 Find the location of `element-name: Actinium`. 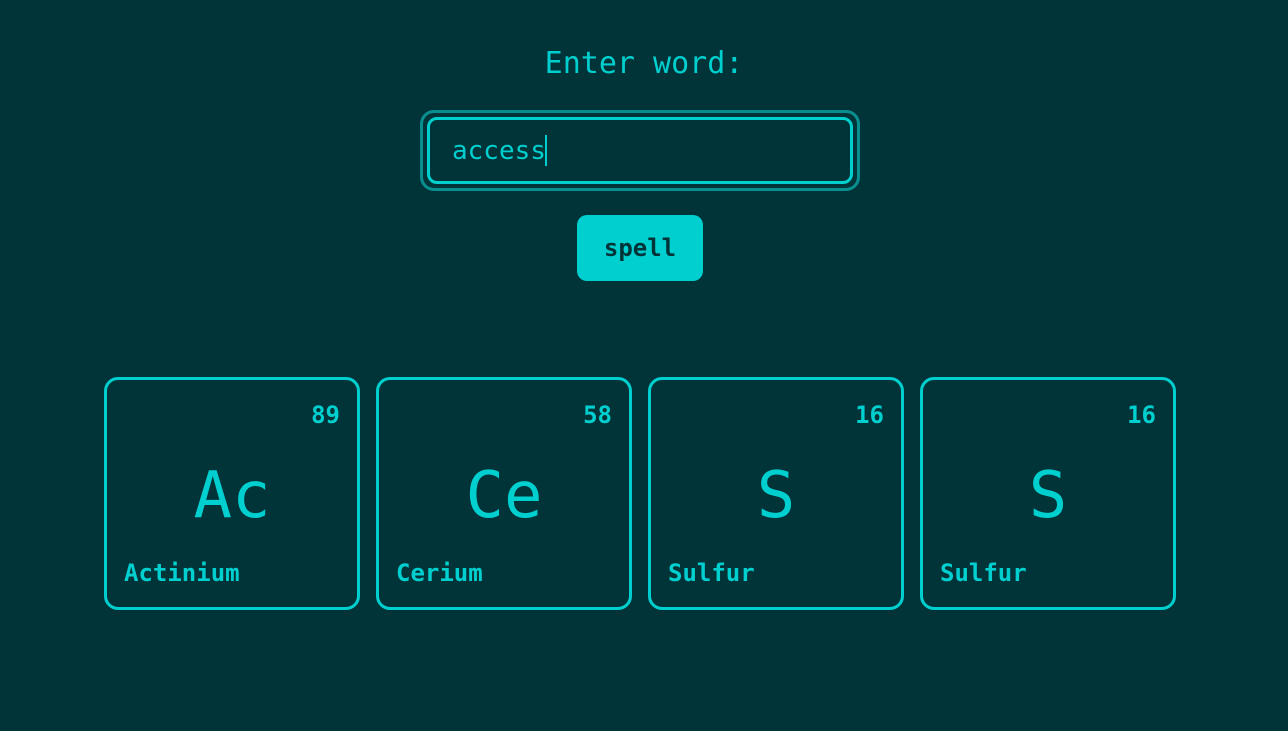

element-name: Actinium is located at coordinates (182, 573).